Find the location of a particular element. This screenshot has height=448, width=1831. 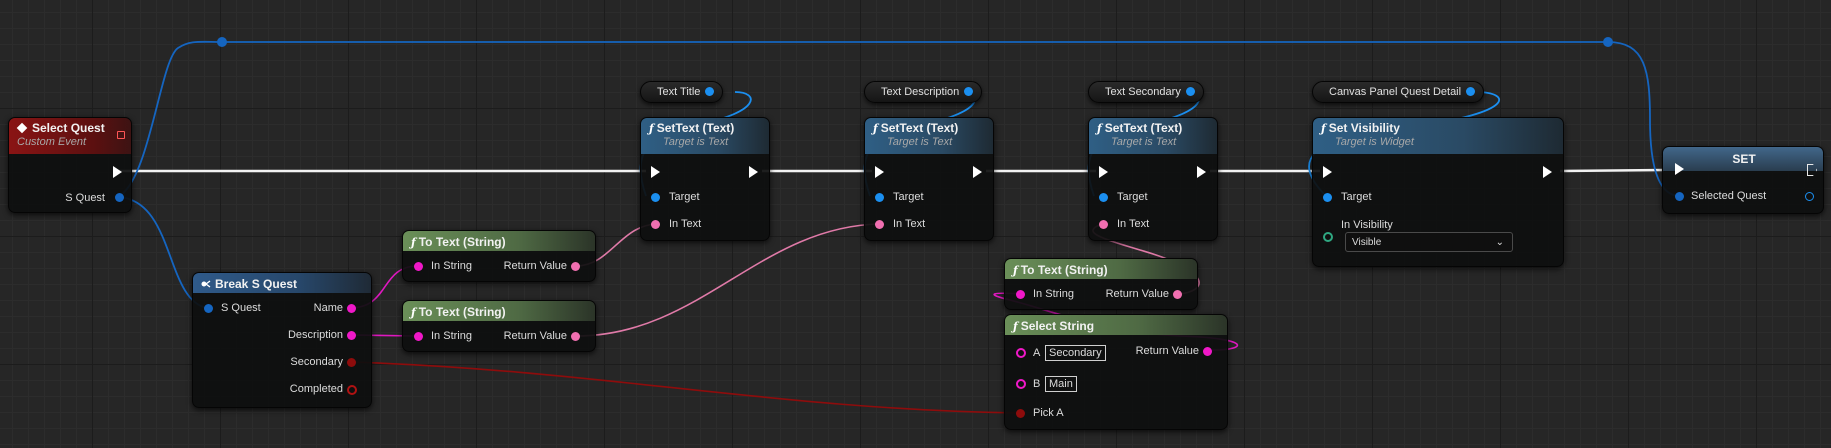

canvas-panel-quest-detail-getter: Canvas Panel Quest Detail is located at coordinates (1398, 92).